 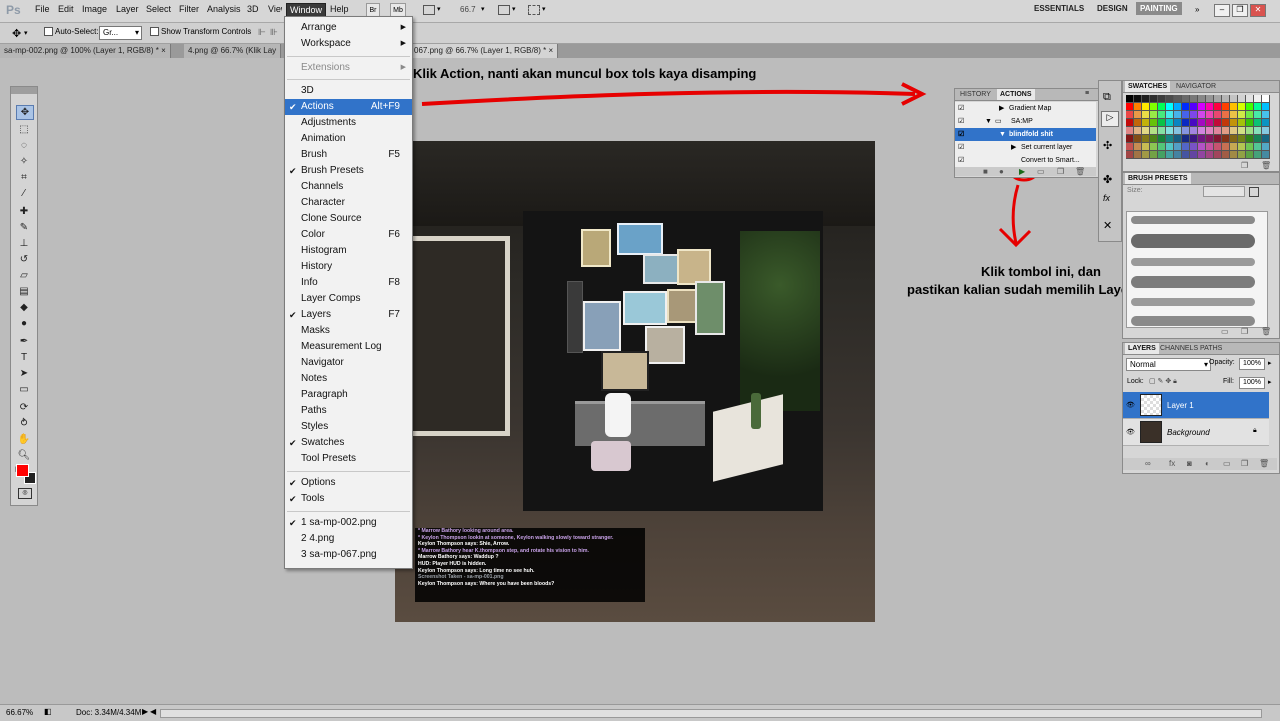 What do you see at coordinates (348, 267) in the screenshot?
I see `menu-item-history: History` at bounding box center [348, 267].